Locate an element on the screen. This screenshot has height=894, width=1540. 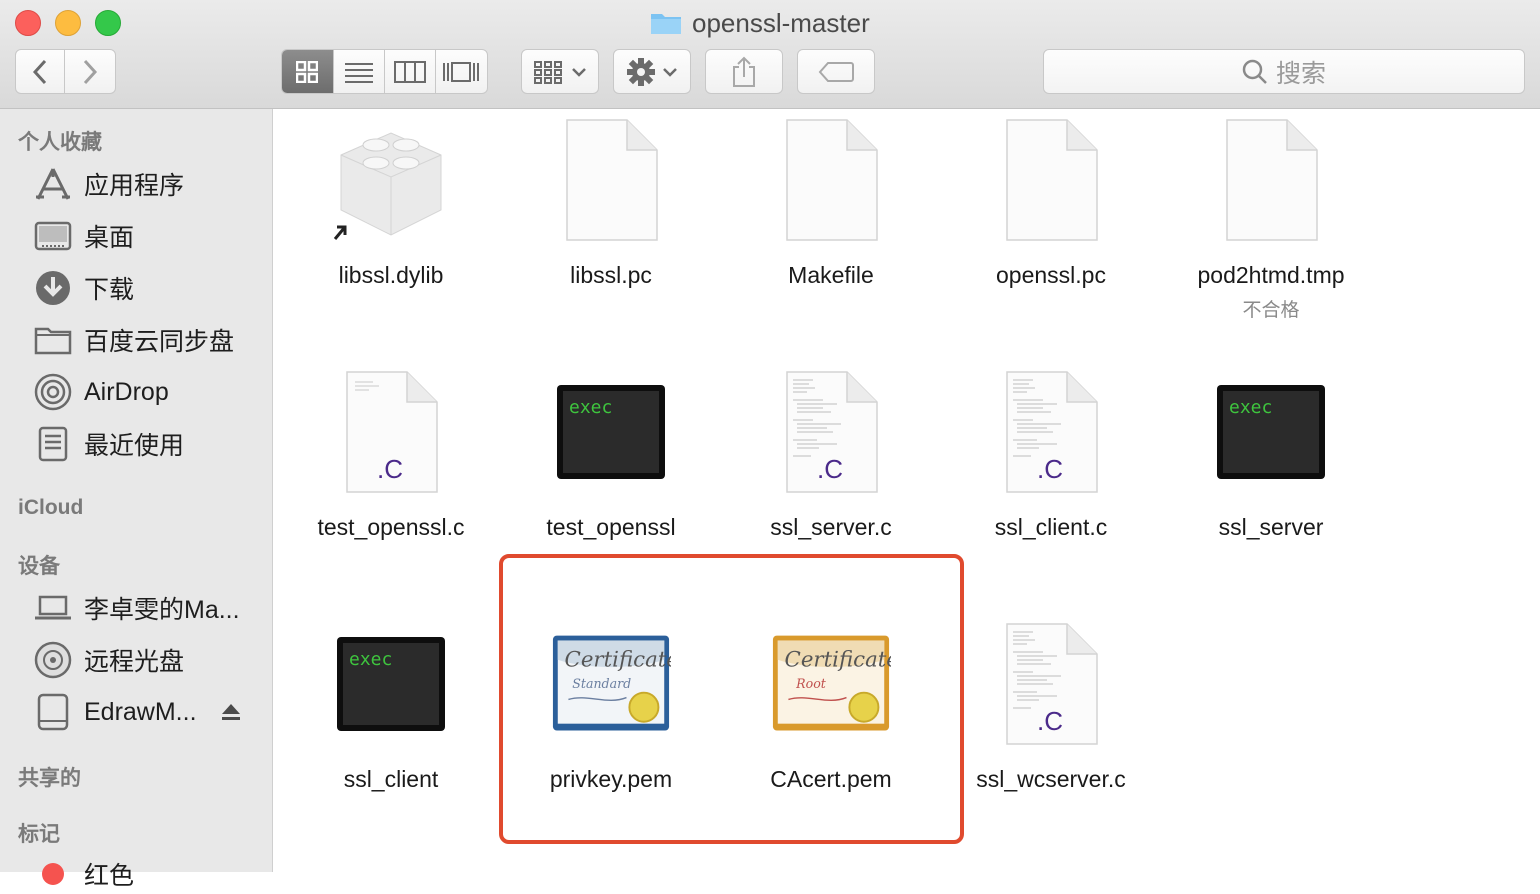
icon-grid-icon is located at coordinates (307, 71).